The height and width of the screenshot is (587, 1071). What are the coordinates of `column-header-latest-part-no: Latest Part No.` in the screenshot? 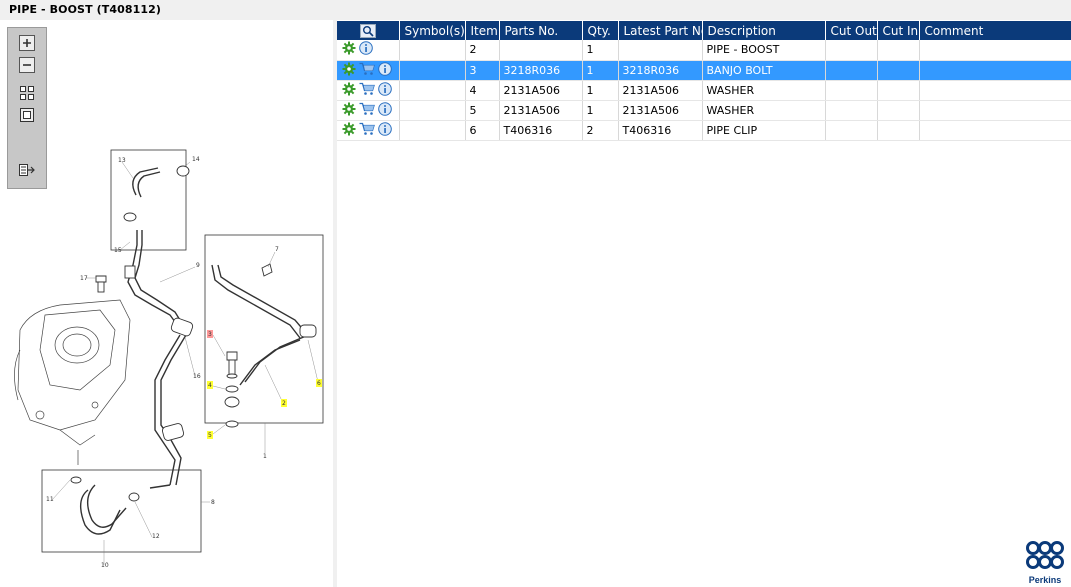 It's located at (660, 30).